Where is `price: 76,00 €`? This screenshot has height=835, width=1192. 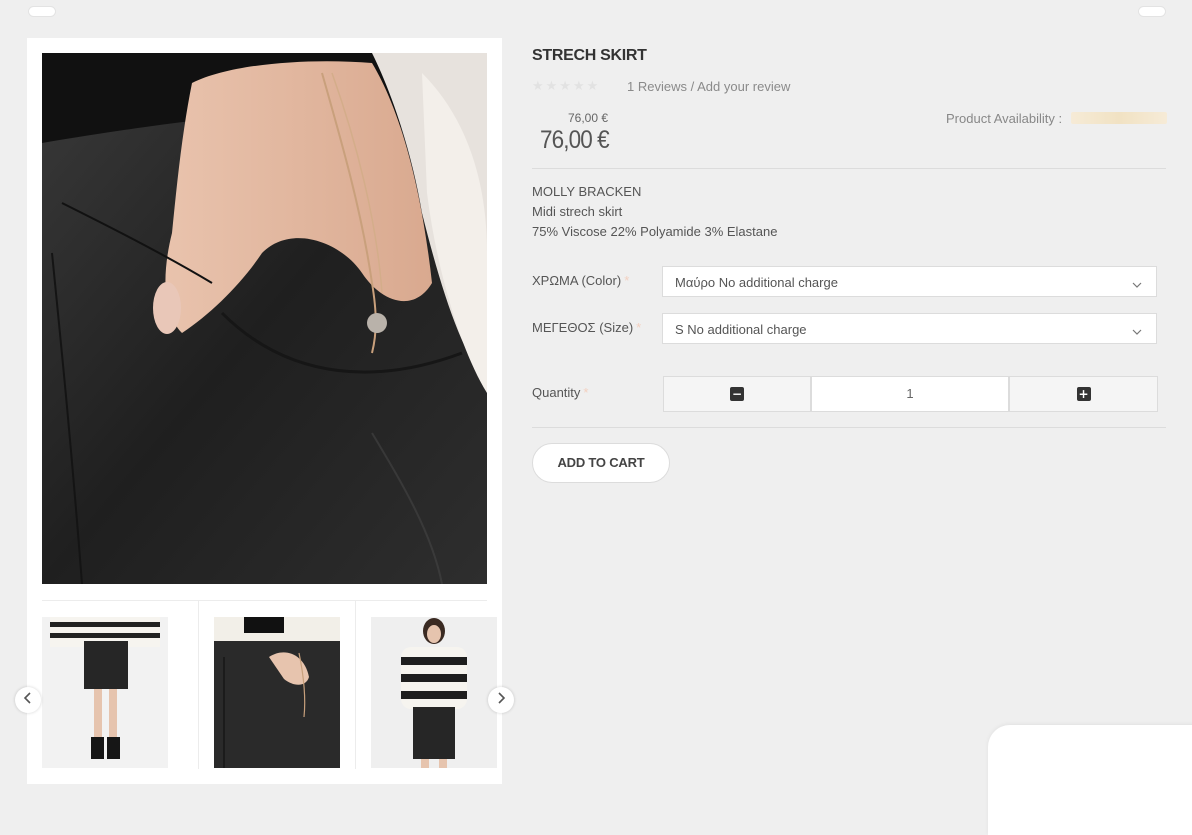 price: 76,00 € is located at coordinates (575, 140).